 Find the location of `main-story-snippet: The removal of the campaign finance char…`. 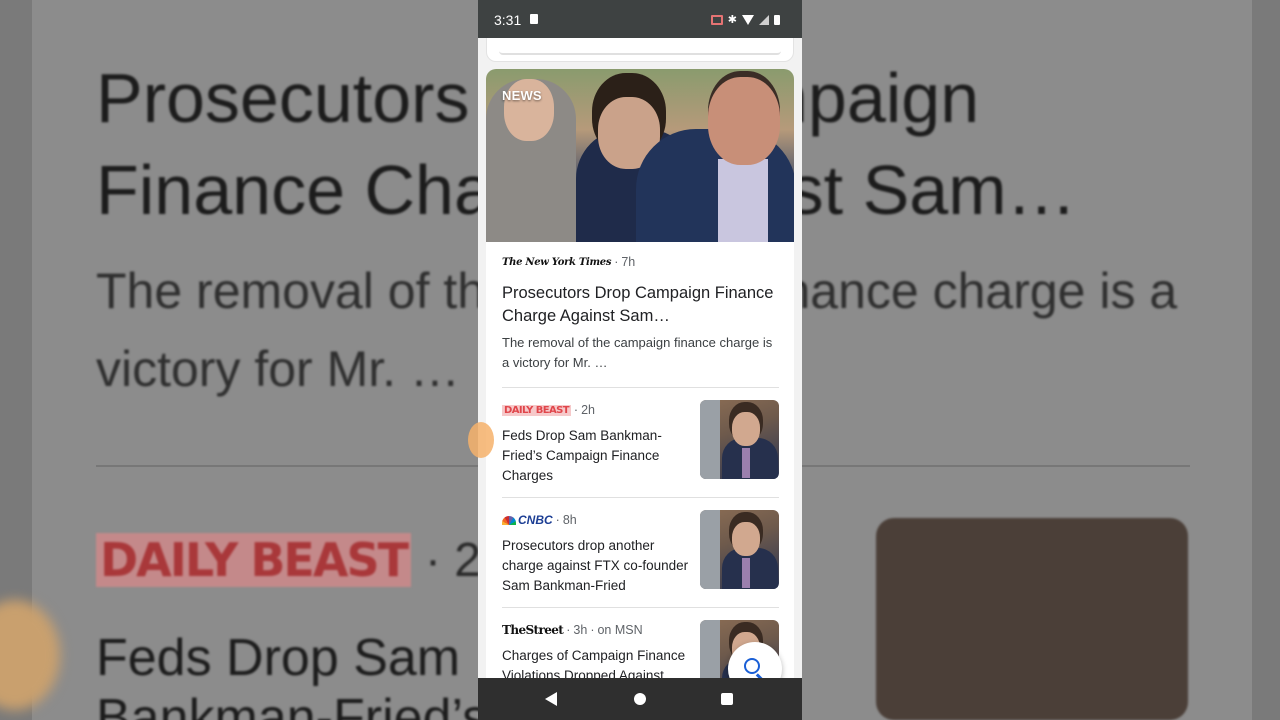

main-story-snippet: The removal of the campaign finance char… is located at coordinates (637, 352).